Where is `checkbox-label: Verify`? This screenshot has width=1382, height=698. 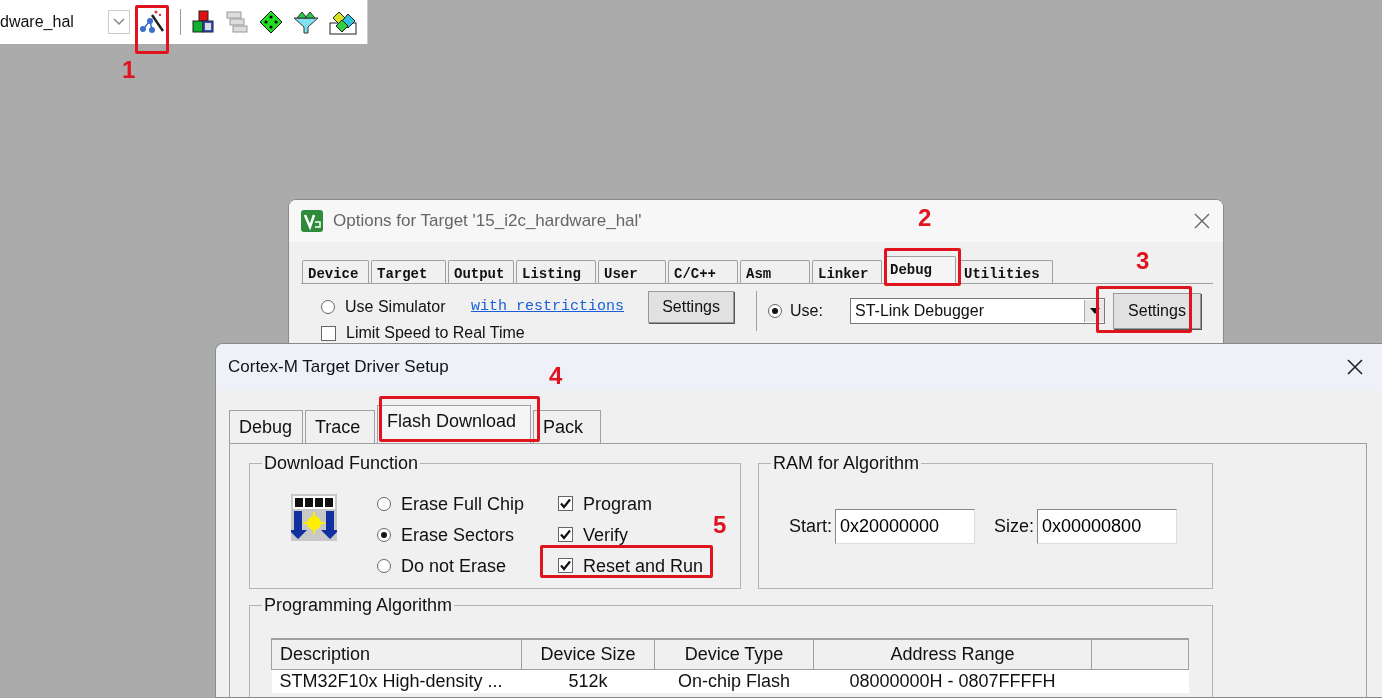
checkbox-label: Verify is located at coordinates (606, 534).